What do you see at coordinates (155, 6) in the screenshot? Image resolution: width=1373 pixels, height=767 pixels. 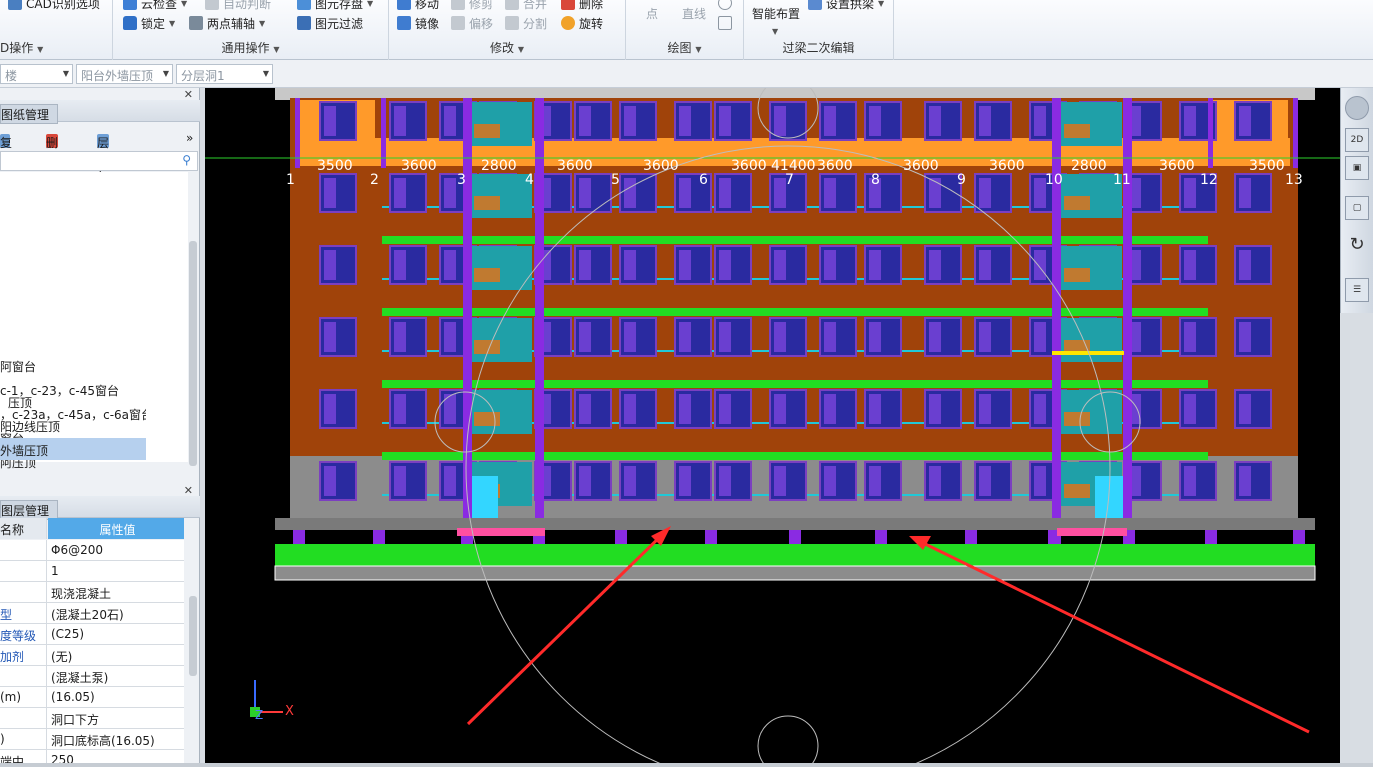 I see `cloud-check-button: 云检查 ▼` at bounding box center [155, 6].